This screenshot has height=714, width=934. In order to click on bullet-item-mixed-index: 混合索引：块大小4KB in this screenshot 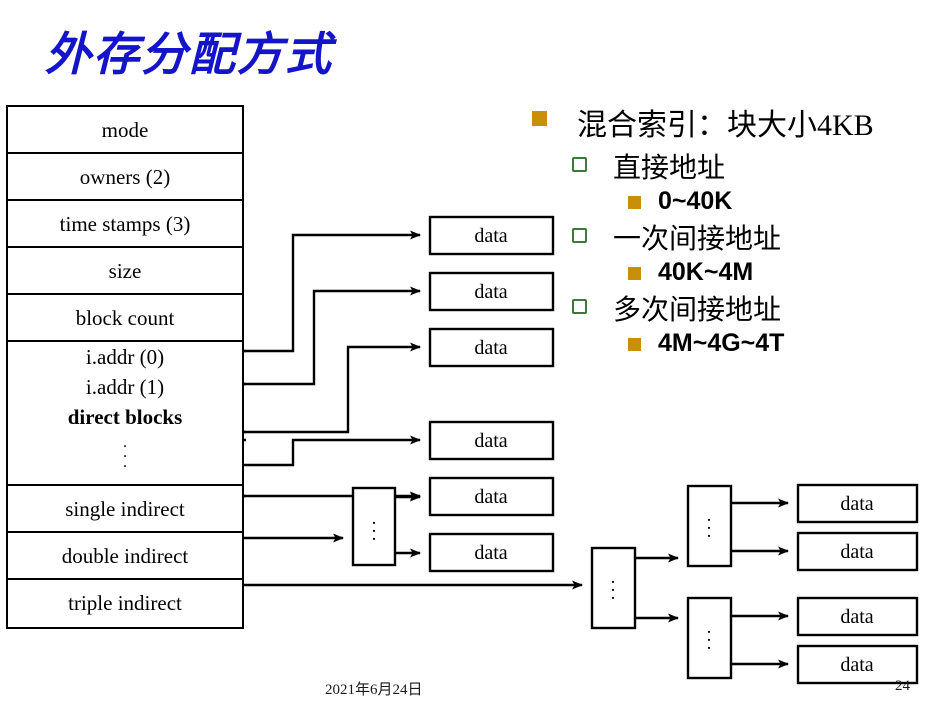, I will do `click(733, 122)`.